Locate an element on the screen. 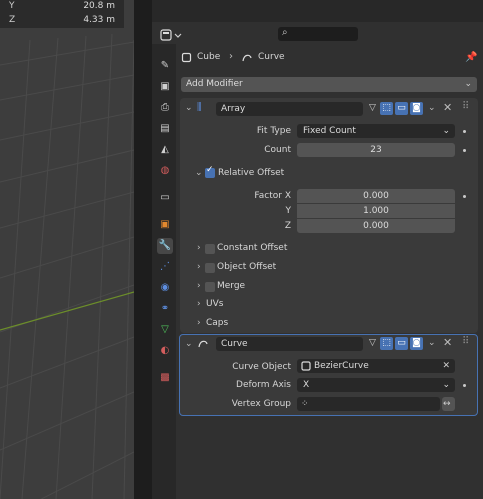 The image size is (483, 499). factor-y-field: 1.000 is located at coordinates (376, 211).